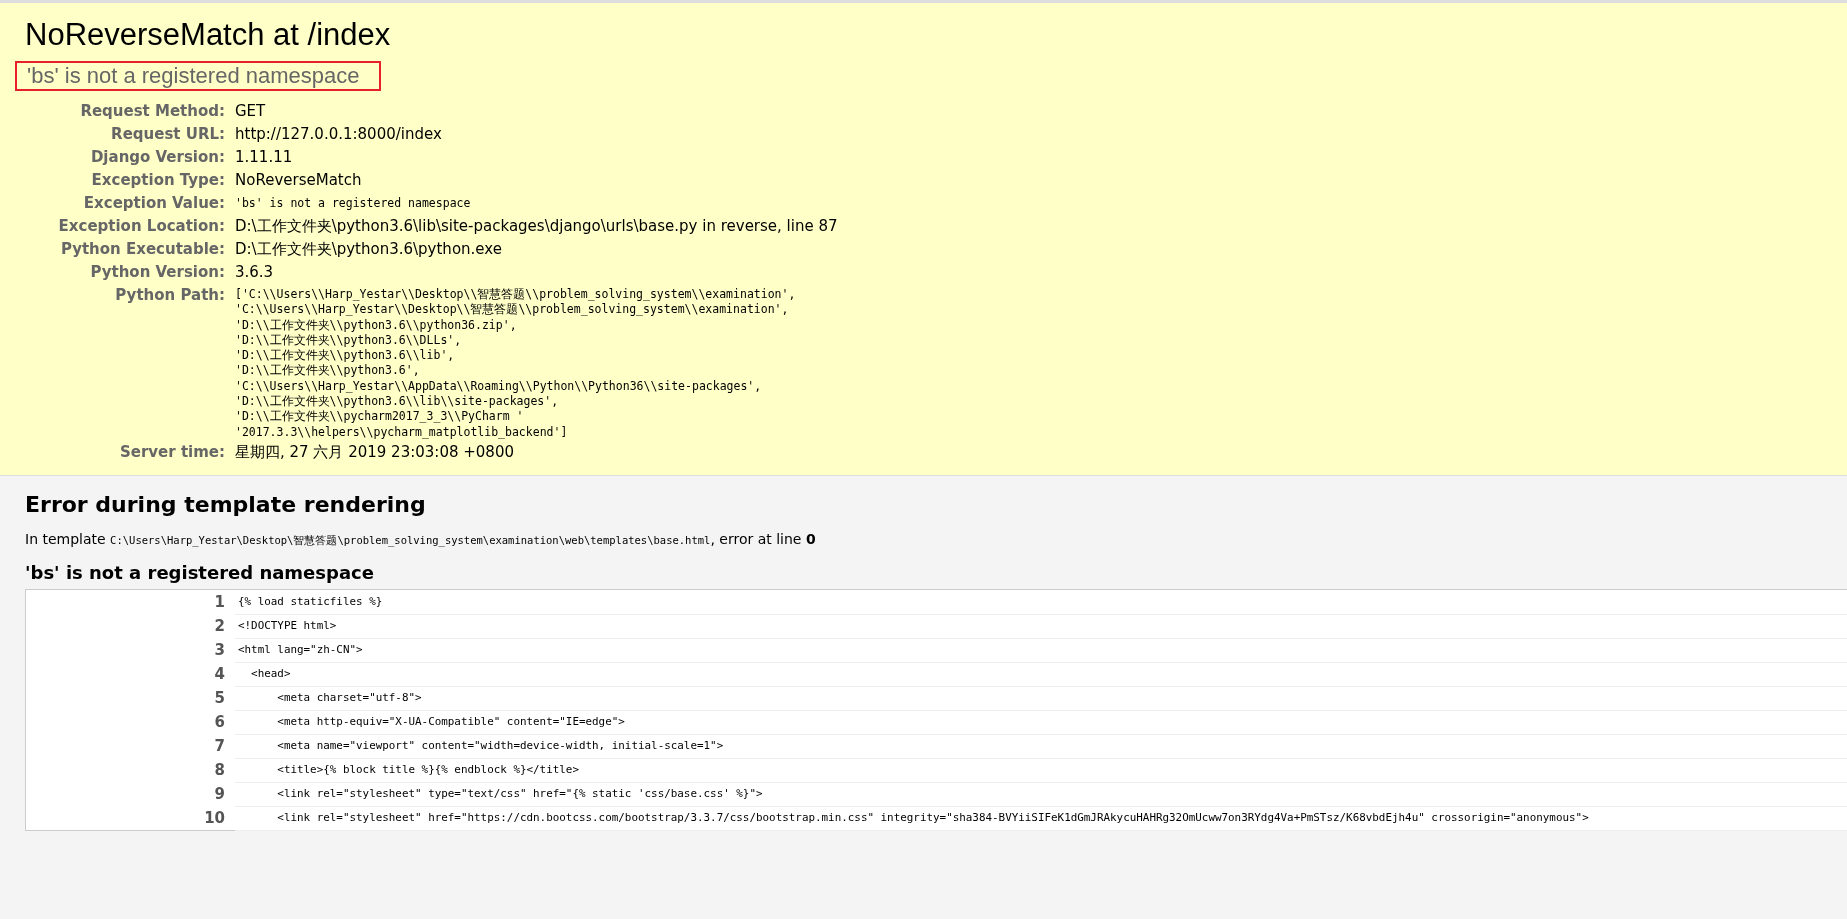  Describe the element at coordinates (219, 722) in the screenshot. I see `line-number: 6` at that location.